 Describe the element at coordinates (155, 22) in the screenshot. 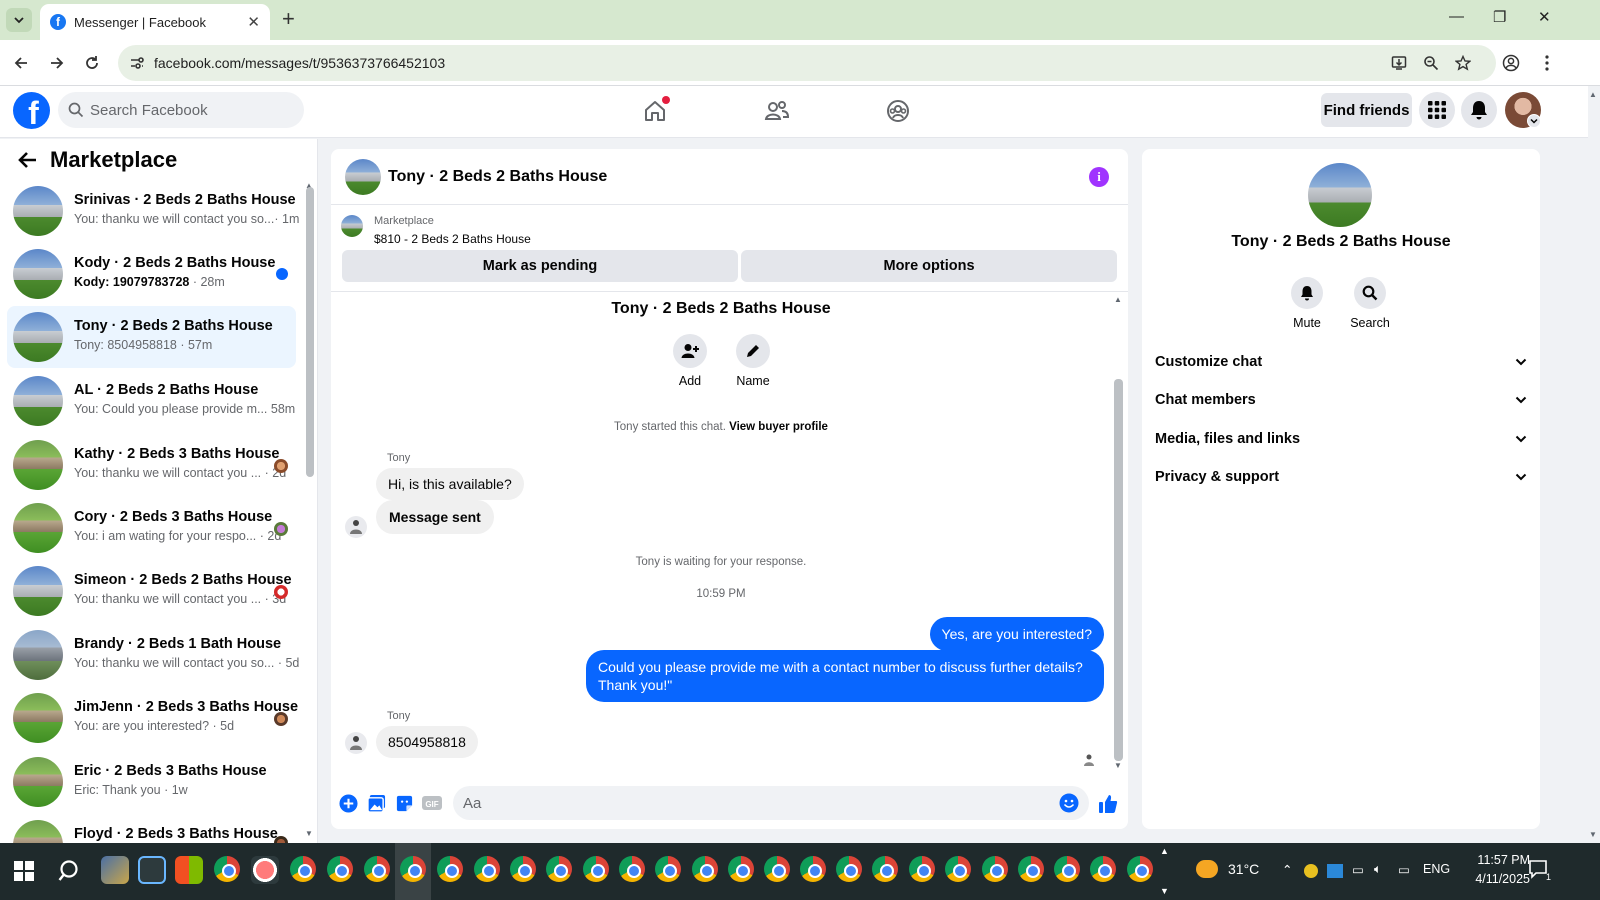

I see `browser-tab-active: f Messenger | Facebook ✕` at that location.